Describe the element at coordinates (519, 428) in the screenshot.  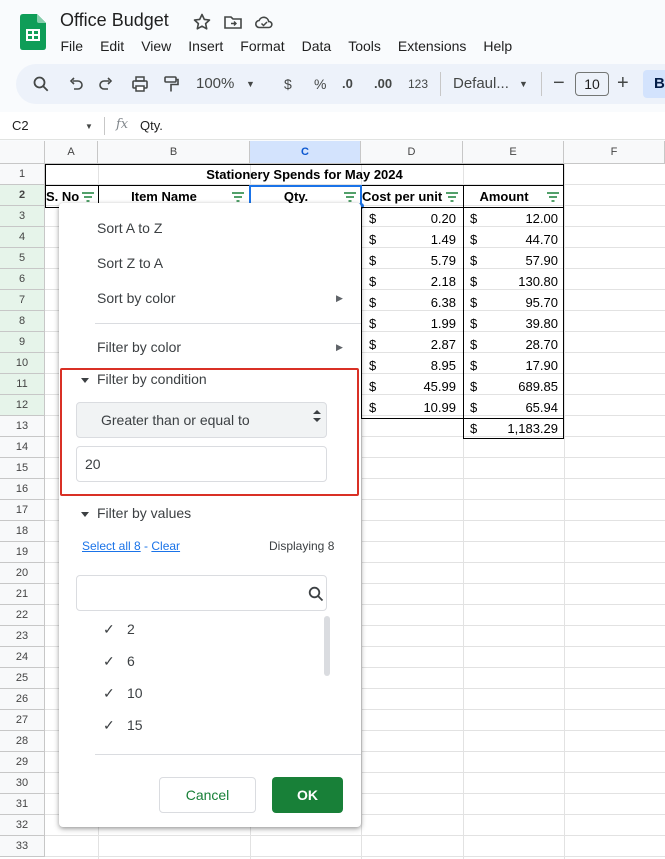
I see `total-amount: 1,183.29` at that location.